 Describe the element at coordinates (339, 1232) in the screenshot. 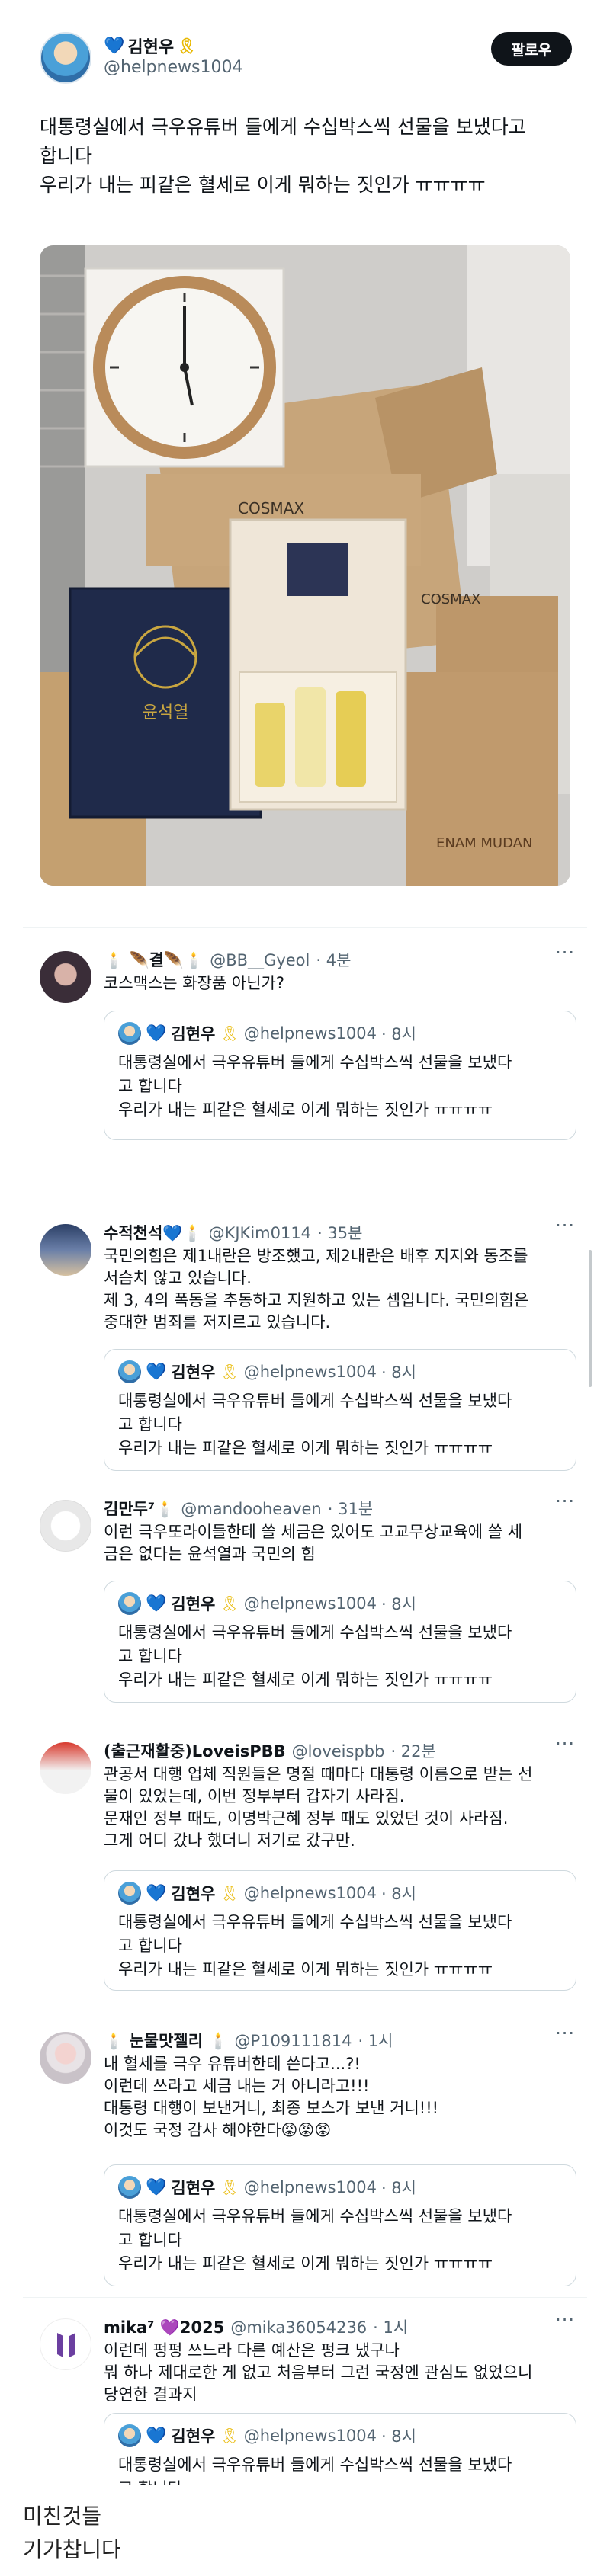

I see `reply-time: · 35분` at that location.